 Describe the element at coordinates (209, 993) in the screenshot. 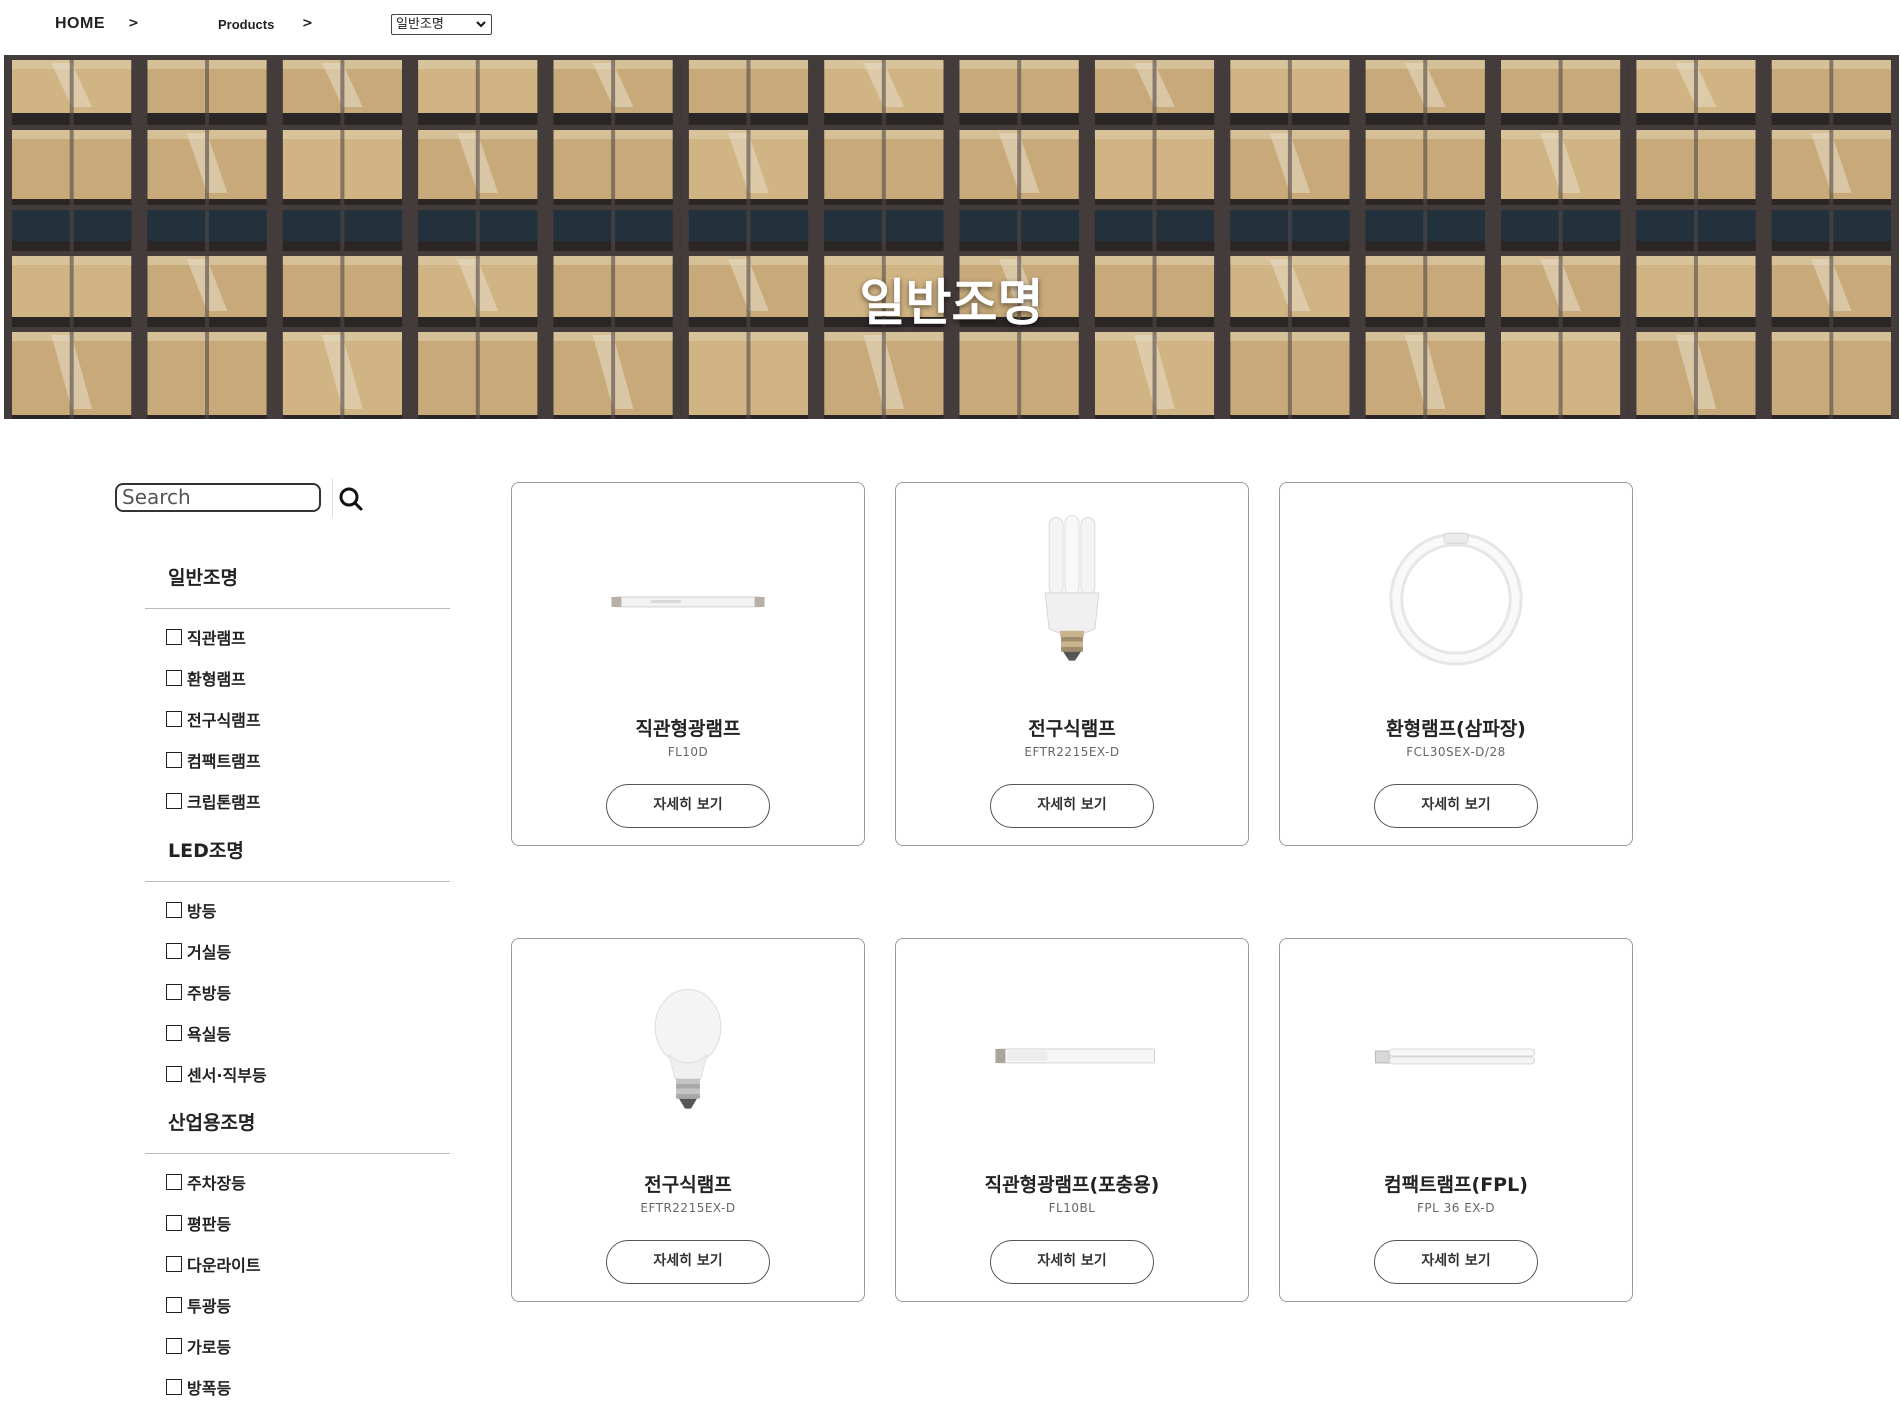

I see `filter-label: 주방등` at that location.